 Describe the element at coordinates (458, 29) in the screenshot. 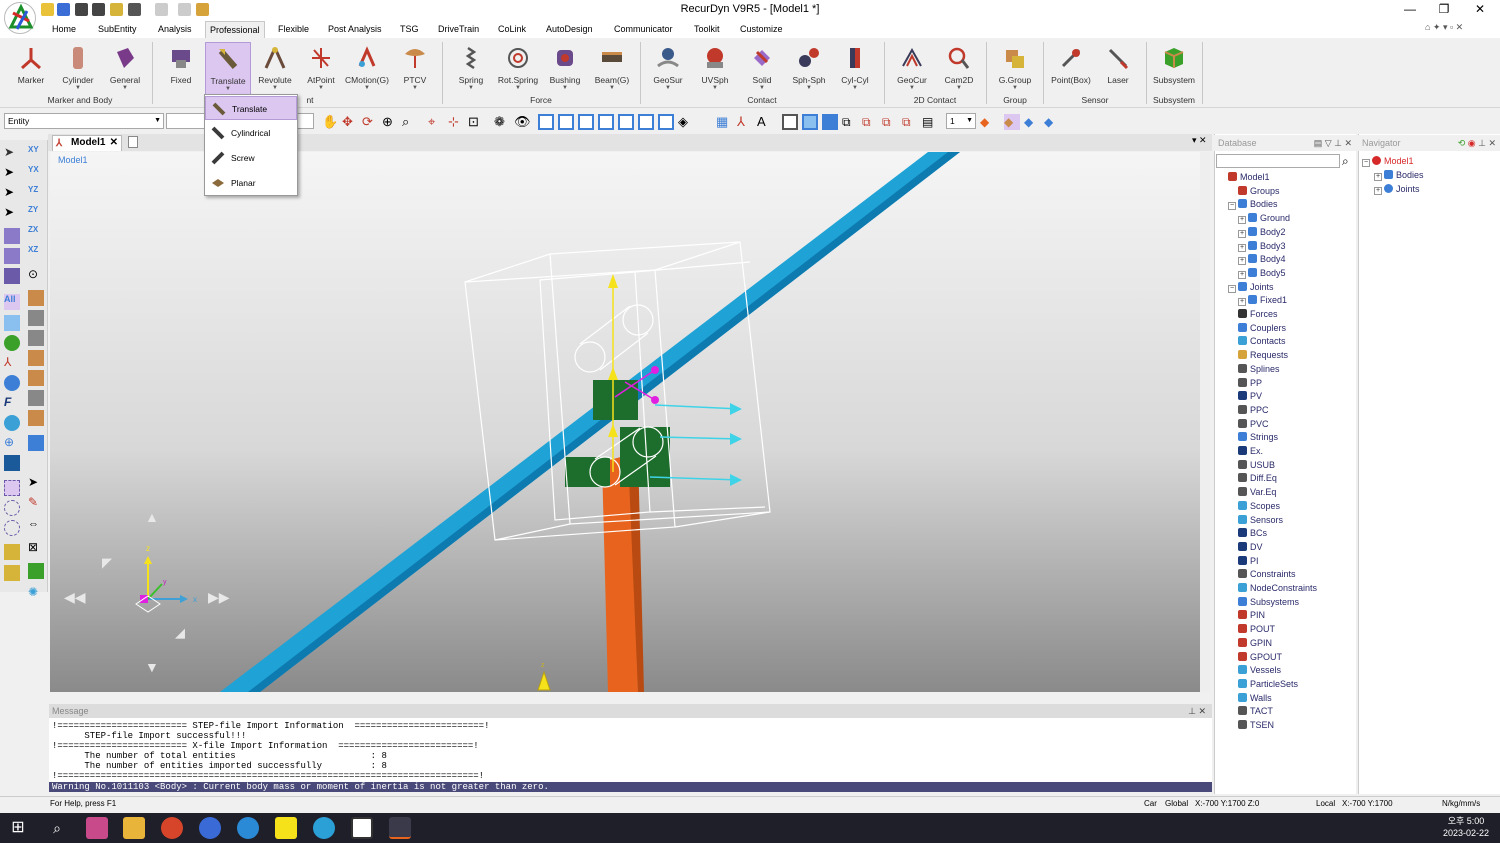

I see `tab-drivetrain: DriveTrain` at that location.